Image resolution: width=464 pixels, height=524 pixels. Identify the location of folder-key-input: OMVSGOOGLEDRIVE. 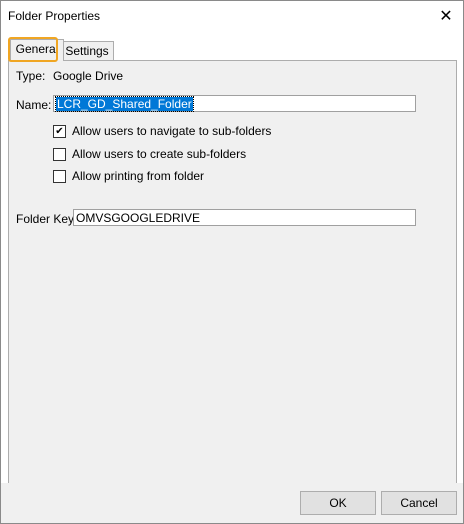
(244, 217).